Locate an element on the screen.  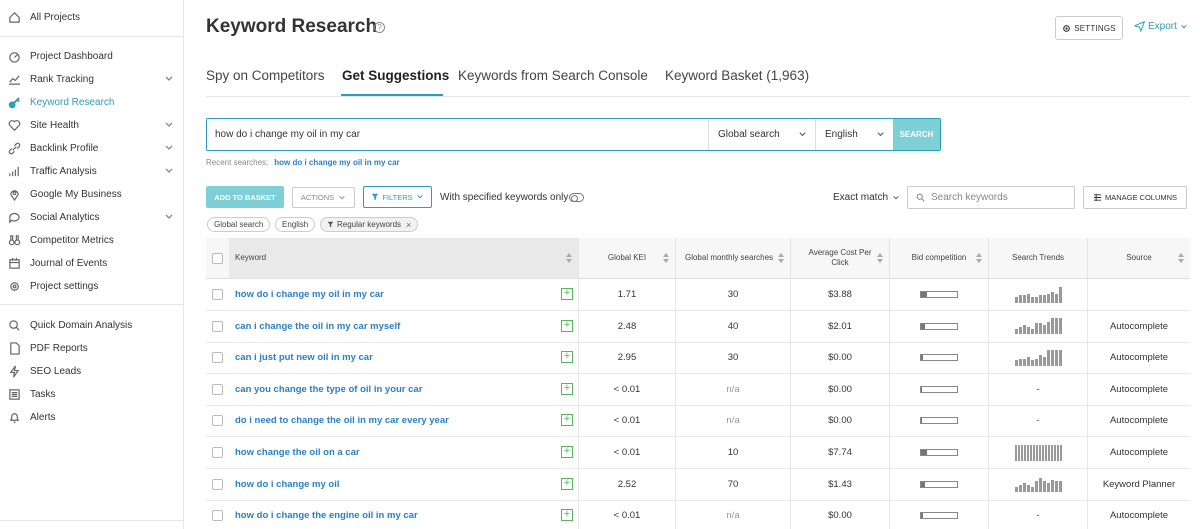
add-to-basket-button: ADD TO BASKET is located at coordinates (245, 197).